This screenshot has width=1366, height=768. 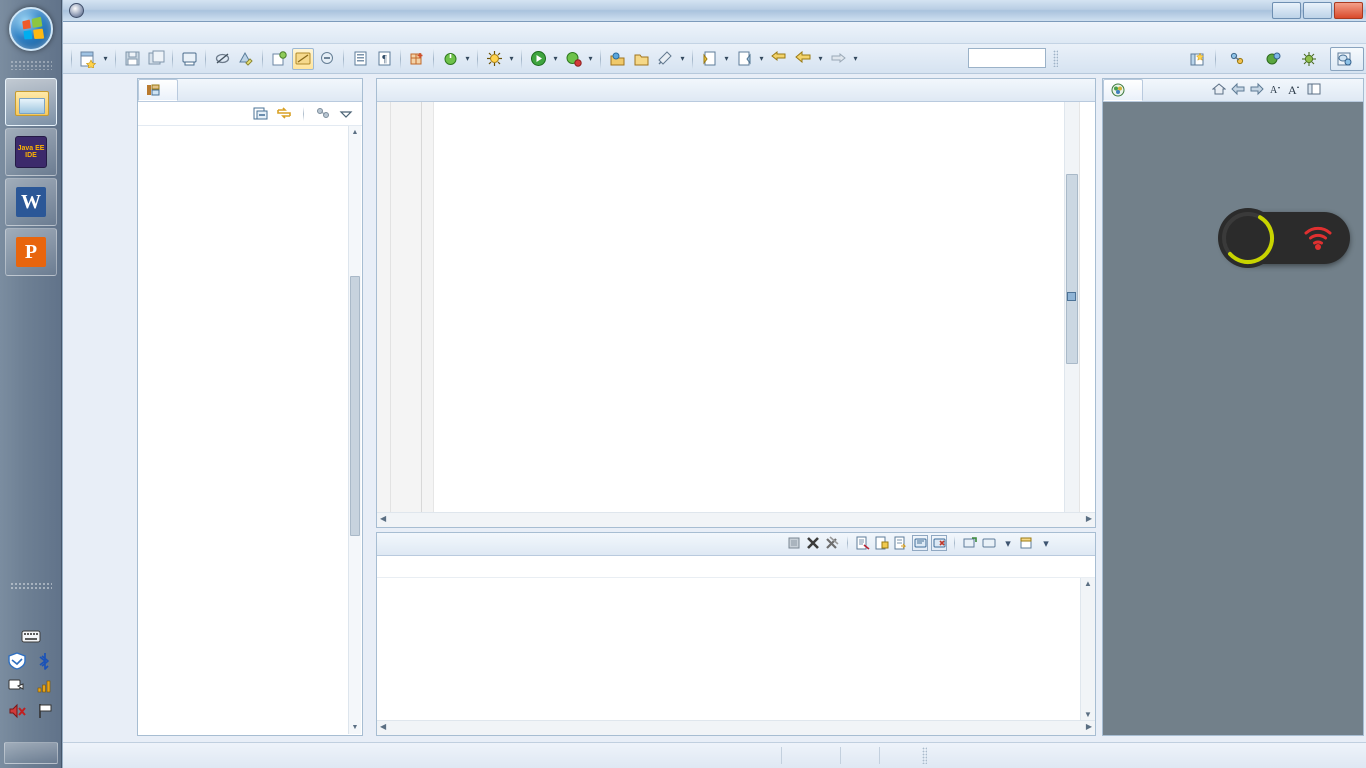 I want to click on bluetooth-icon, so click(x=45, y=661).